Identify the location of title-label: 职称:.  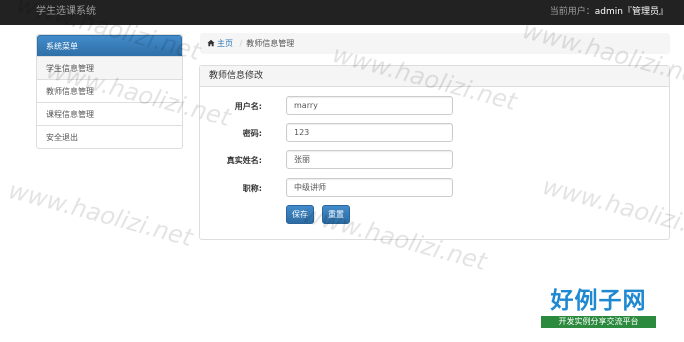
(252, 188).